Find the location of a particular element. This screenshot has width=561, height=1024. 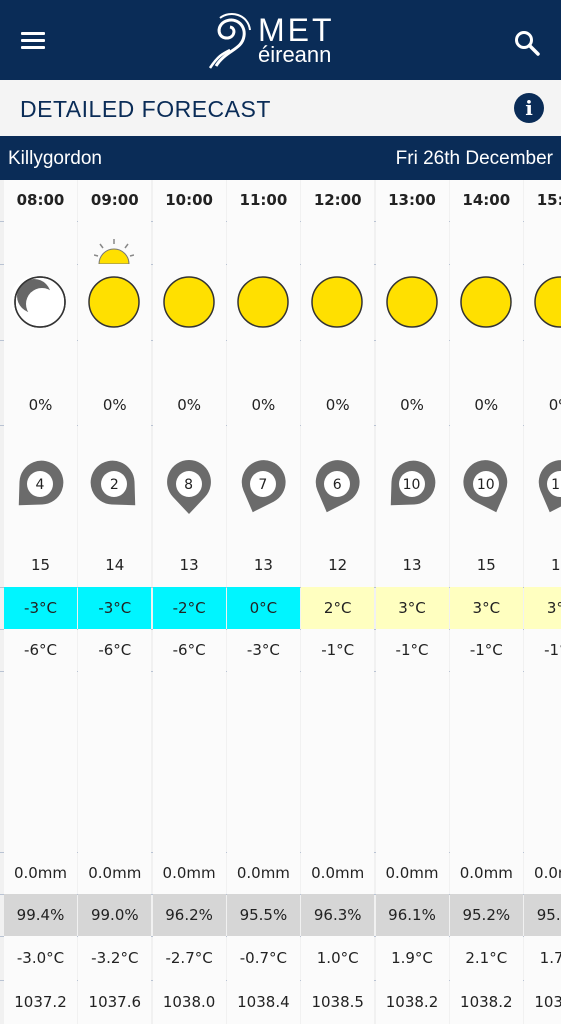

wind-speed: 8 is located at coordinates (189, 485).